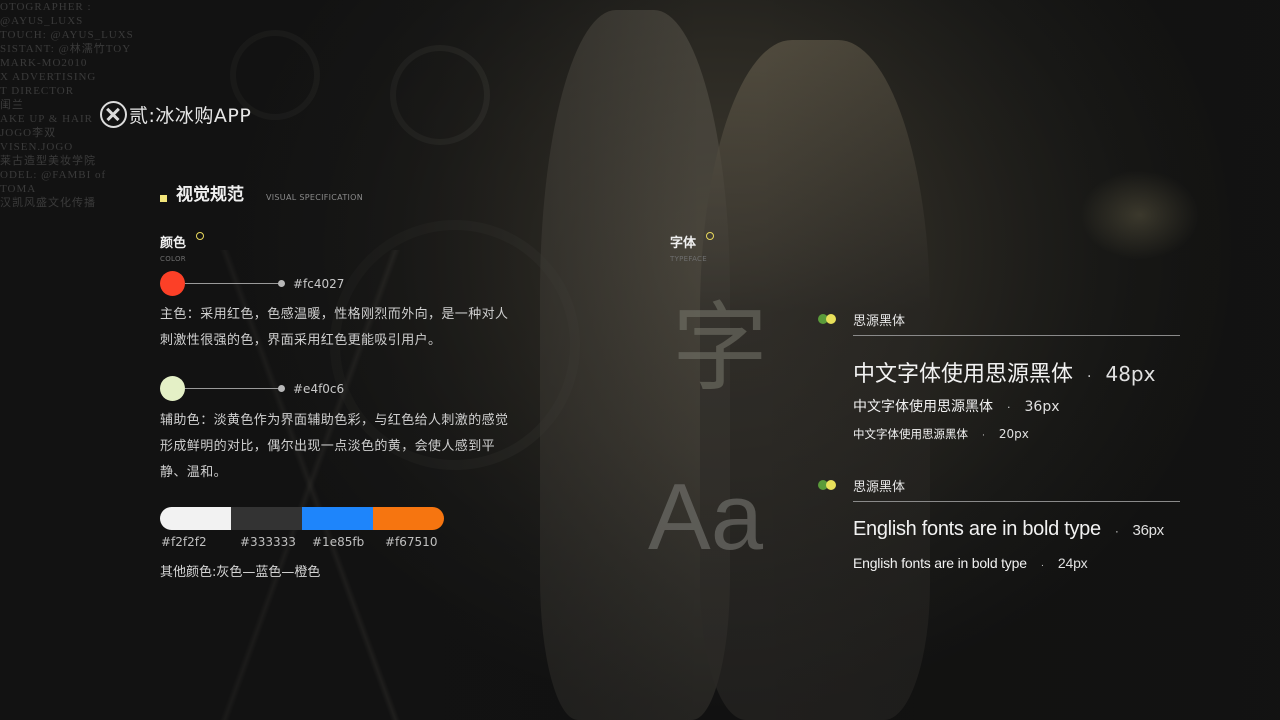 The height and width of the screenshot is (720, 1280). What do you see at coordinates (1004, 374) in the screenshot?
I see `font-sample-row: 中文字体使用思源黑体 · 48px` at bounding box center [1004, 374].